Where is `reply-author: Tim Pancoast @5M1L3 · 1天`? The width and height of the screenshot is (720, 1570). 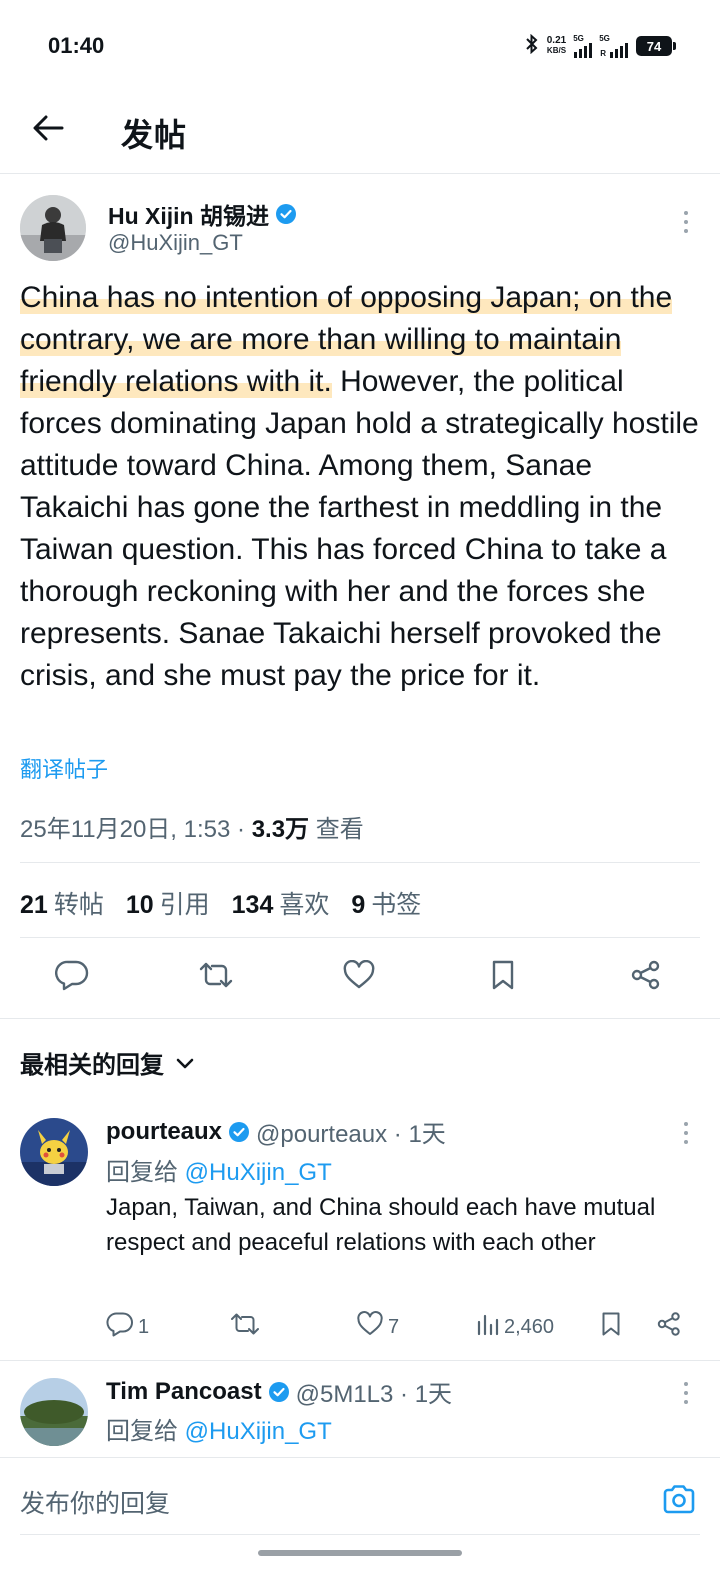 reply-author: Tim Pancoast @5M1L3 · 1天 is located at coordinates (279, 1391).